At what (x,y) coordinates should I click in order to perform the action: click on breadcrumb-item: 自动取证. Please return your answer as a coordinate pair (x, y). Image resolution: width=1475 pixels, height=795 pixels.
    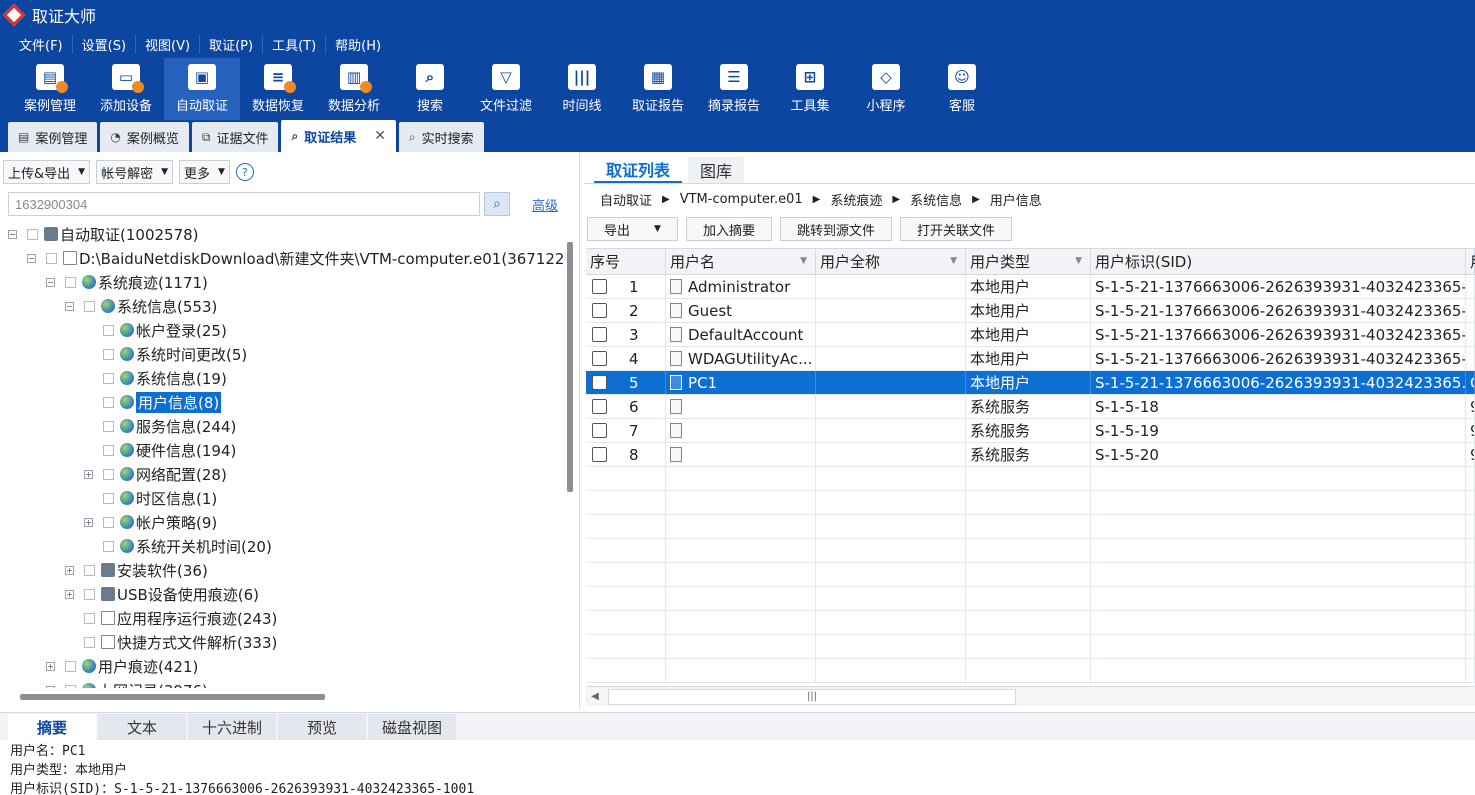
    Looking at the image, I should click on (626, 199).